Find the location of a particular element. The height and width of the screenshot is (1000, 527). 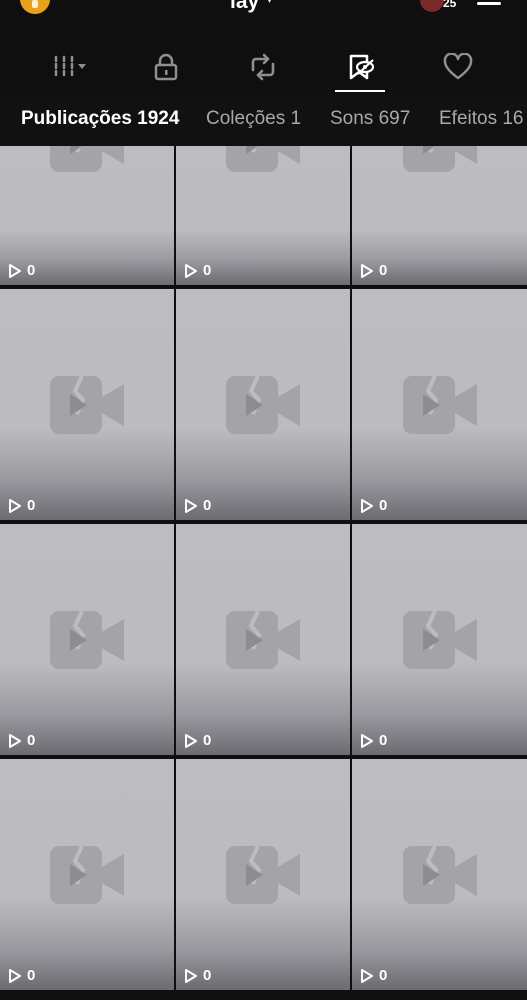

avatar is located at coordinates (432, 6).